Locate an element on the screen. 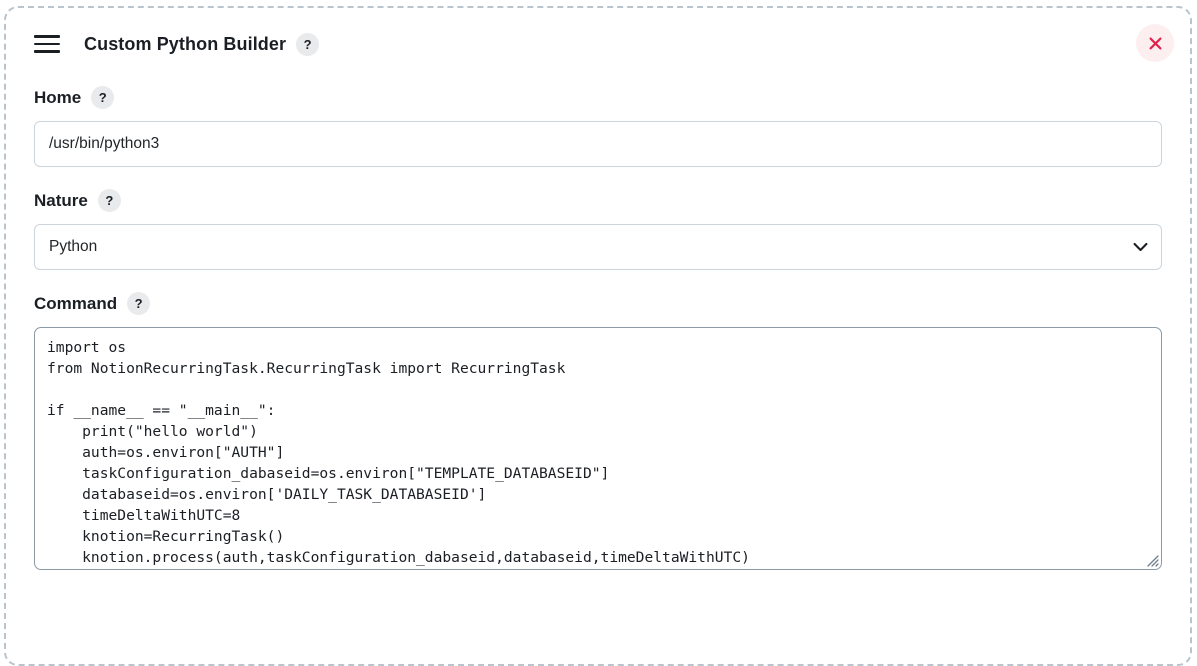  nature-label-row: Nature ? is located at coordinates (598, 200).